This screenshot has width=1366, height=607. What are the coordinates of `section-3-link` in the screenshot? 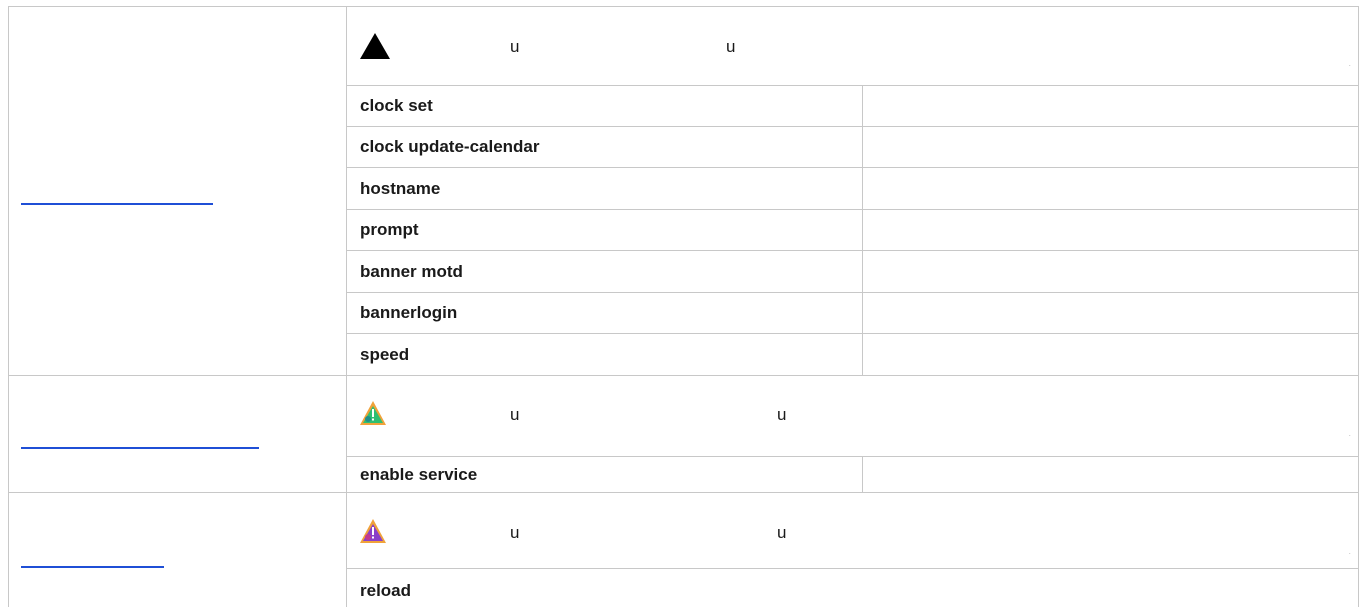 It's located at (92, 567).